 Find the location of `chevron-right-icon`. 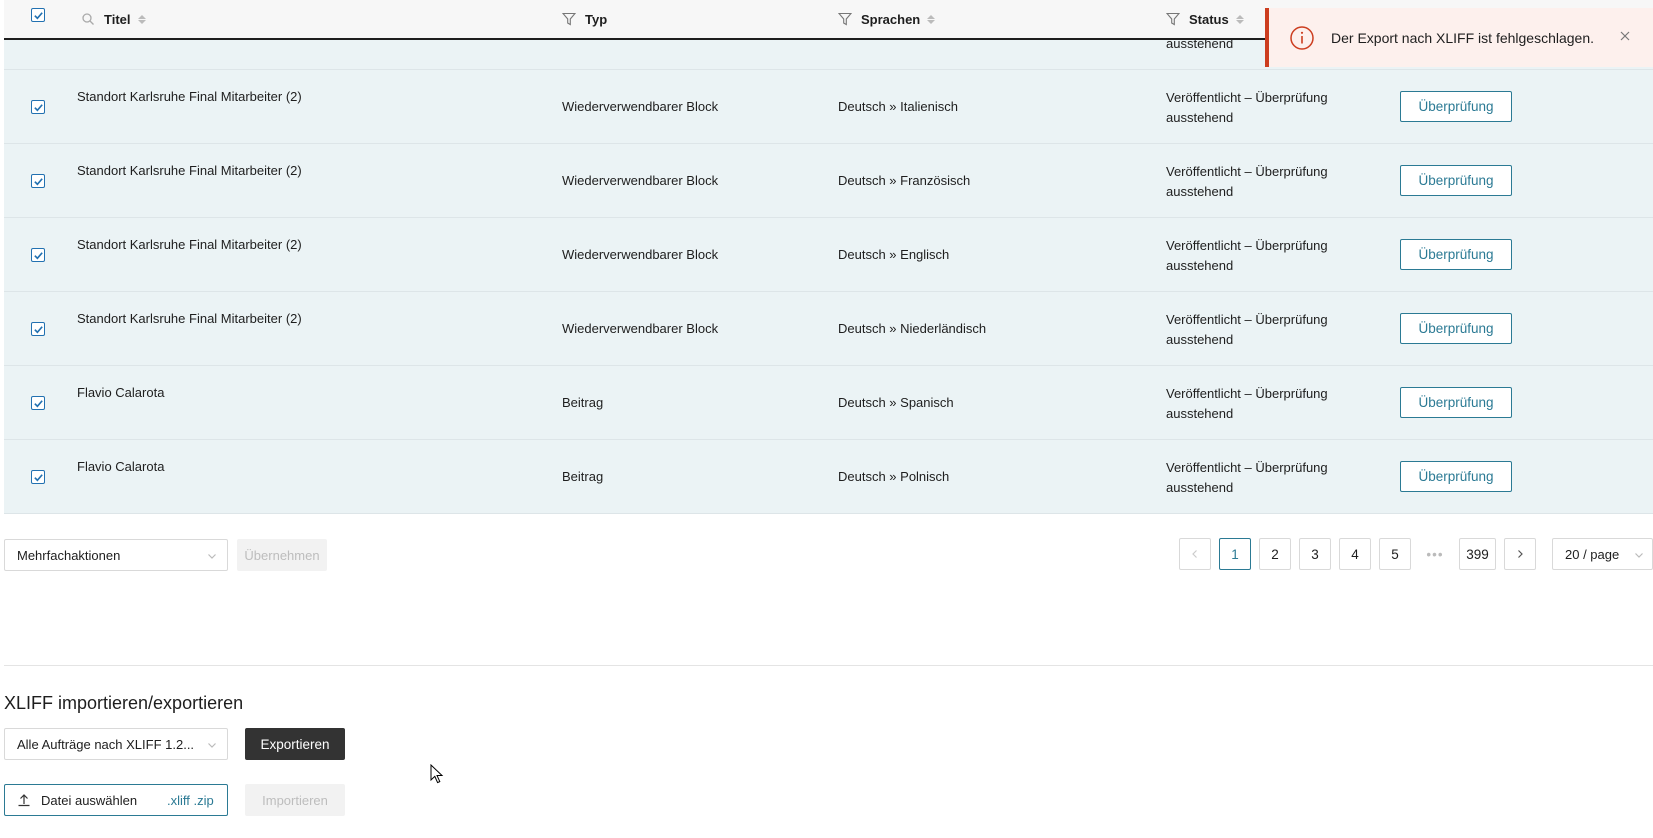

chevron-right-icon is located at coordinates (1520, 554).